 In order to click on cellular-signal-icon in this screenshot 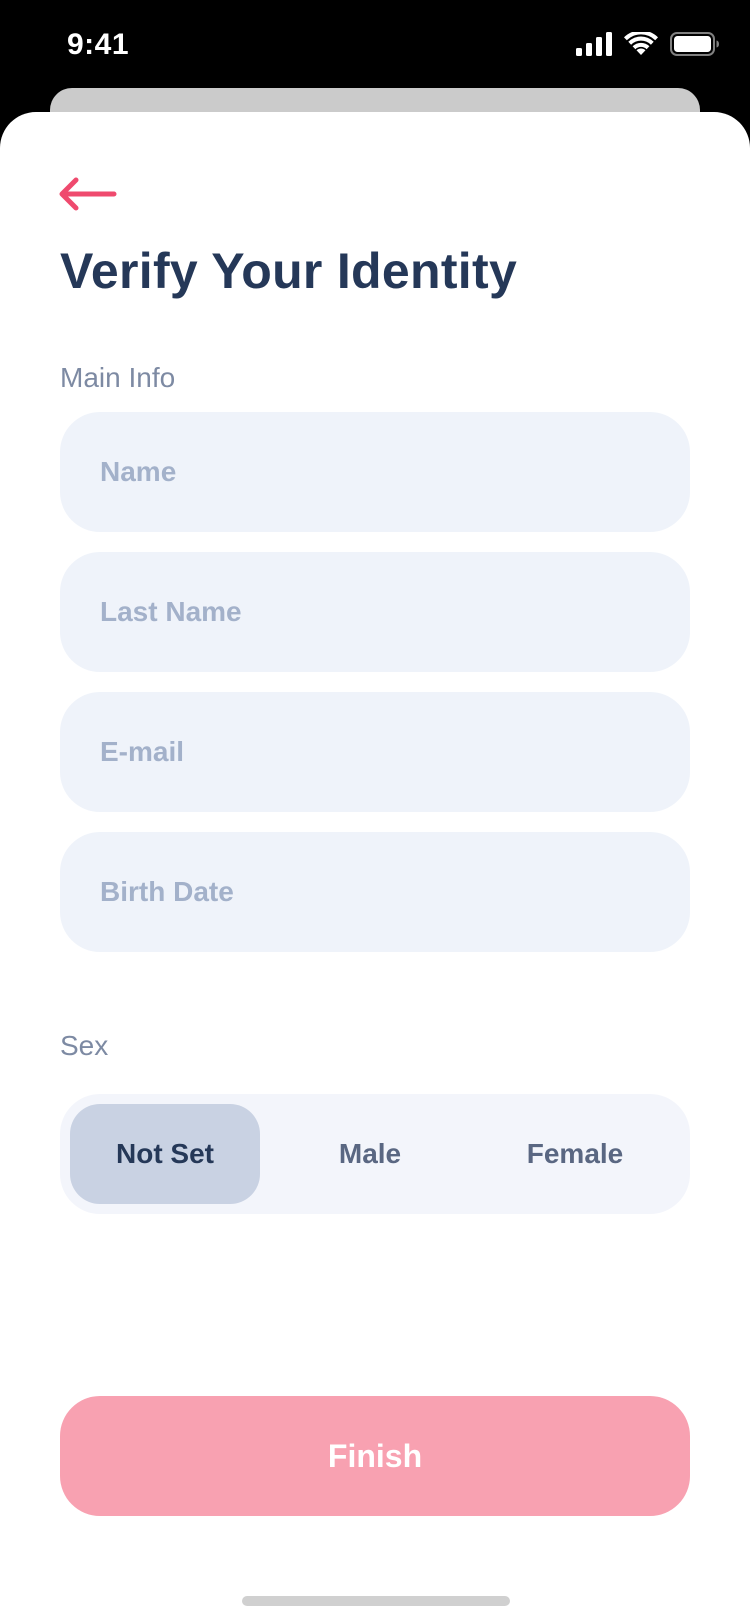, I will do `click(594, 44)`.